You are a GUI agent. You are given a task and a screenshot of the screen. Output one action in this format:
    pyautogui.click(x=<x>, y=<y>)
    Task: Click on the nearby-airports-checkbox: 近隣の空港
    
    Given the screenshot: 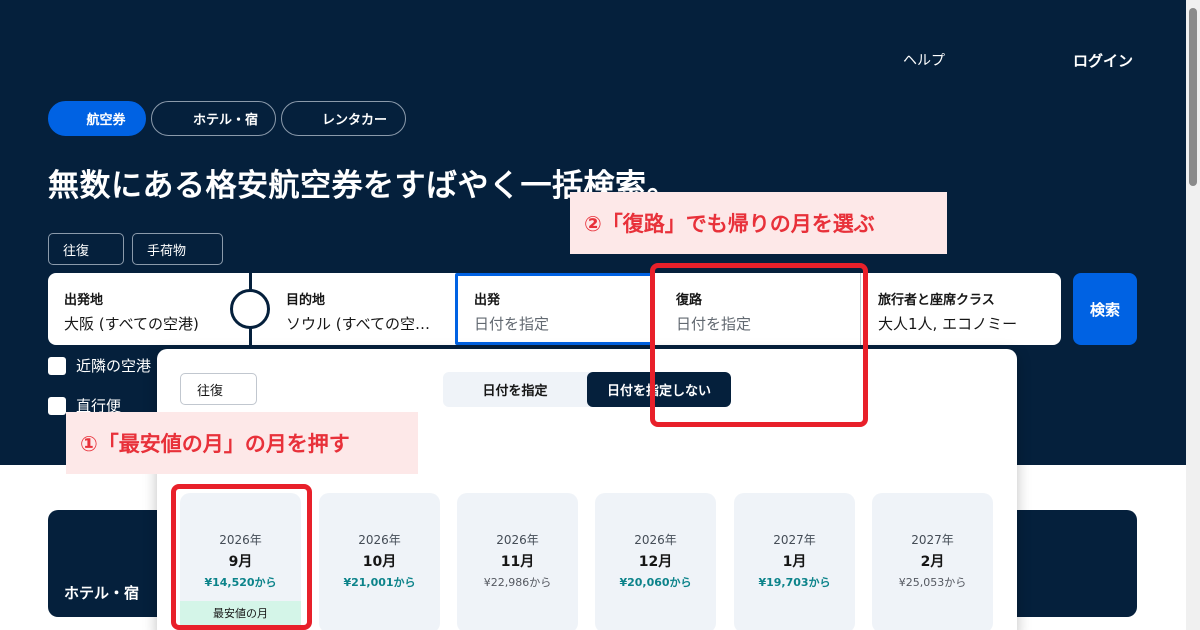 What is the action you would take?
    pyautogui.click(x=99, y=365)
    